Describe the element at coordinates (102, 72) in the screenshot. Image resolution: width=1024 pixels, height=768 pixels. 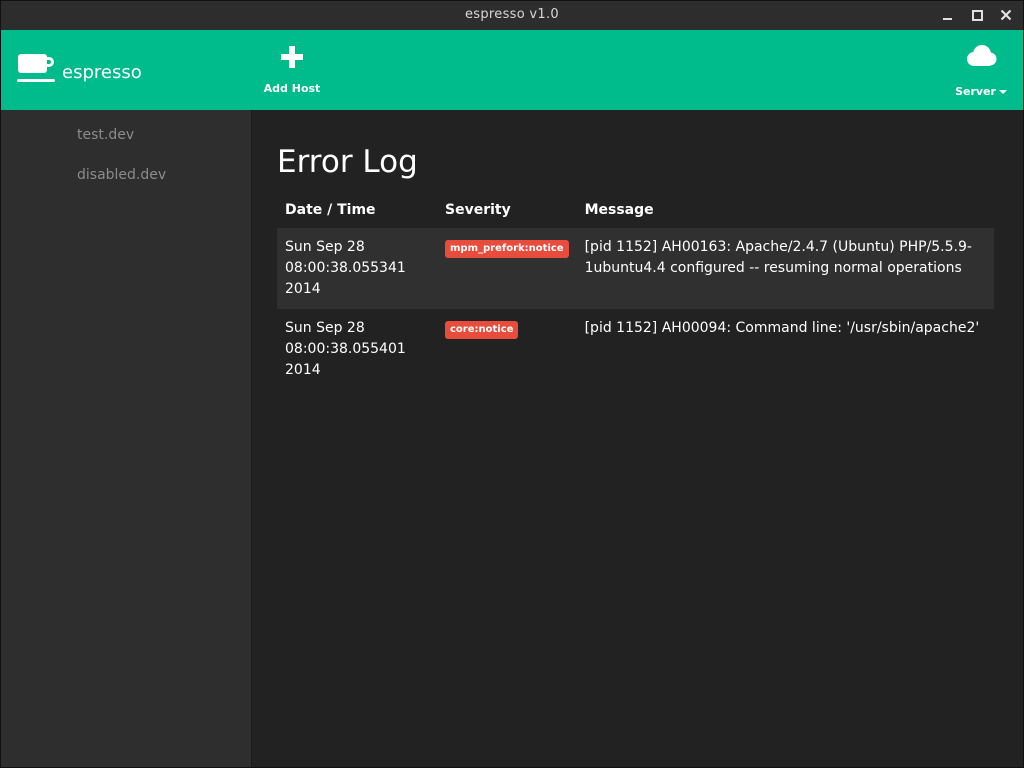
I see `brand-name: espresso` at that location.